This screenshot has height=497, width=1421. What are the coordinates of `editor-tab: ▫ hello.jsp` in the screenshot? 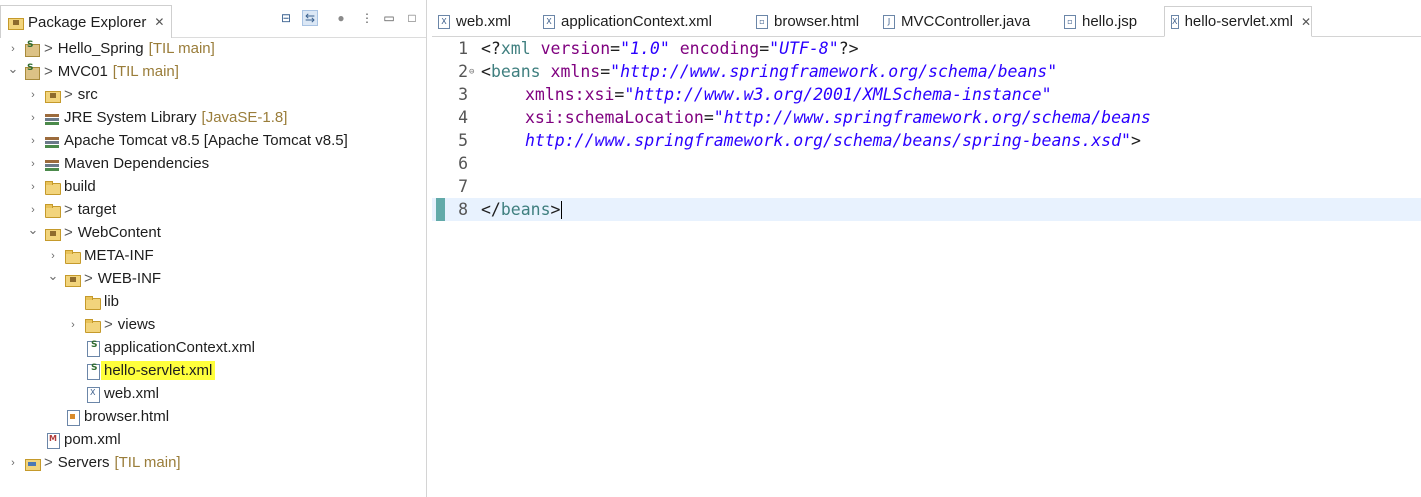 It's located at (1109, 21).